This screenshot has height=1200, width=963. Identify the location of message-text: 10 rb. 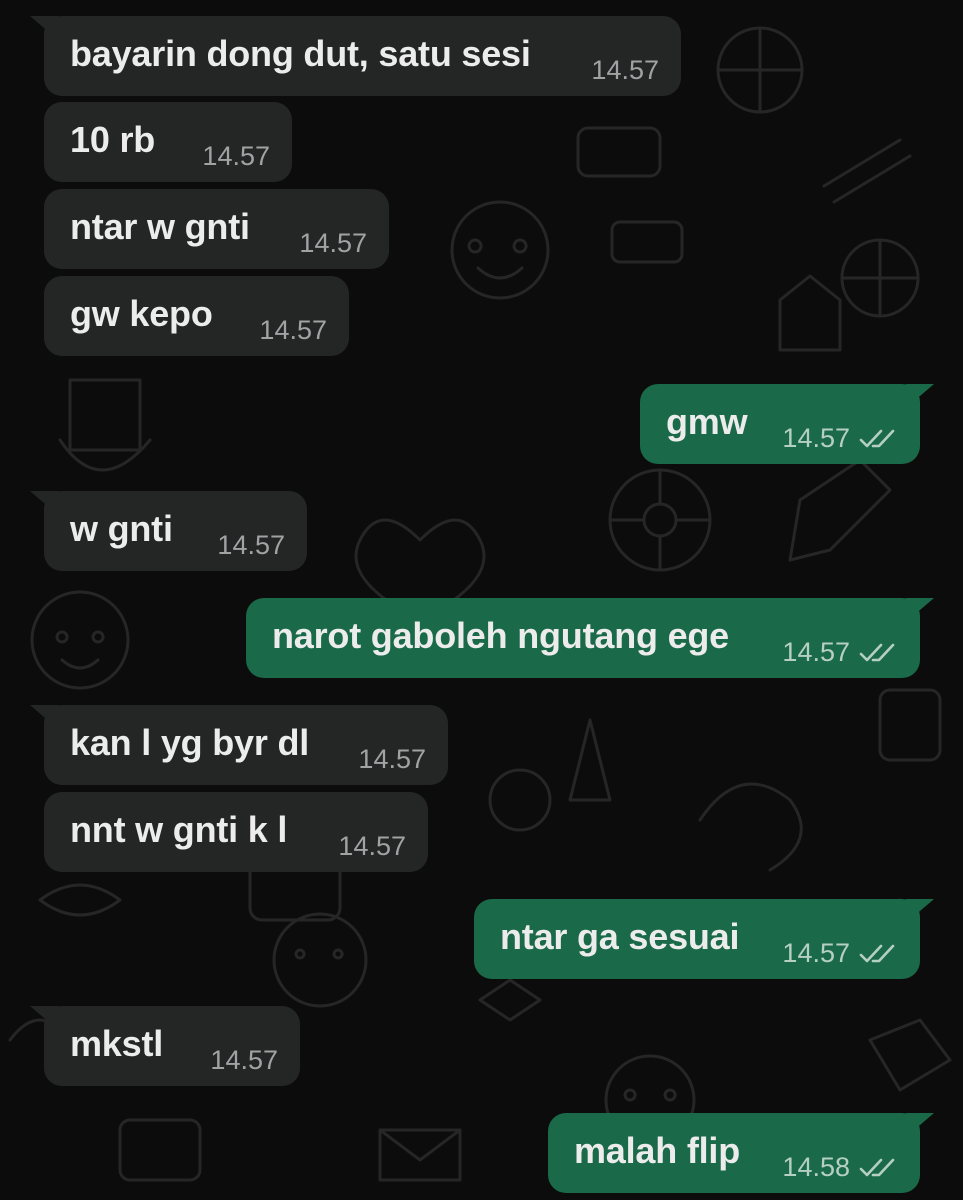
(113, 139).